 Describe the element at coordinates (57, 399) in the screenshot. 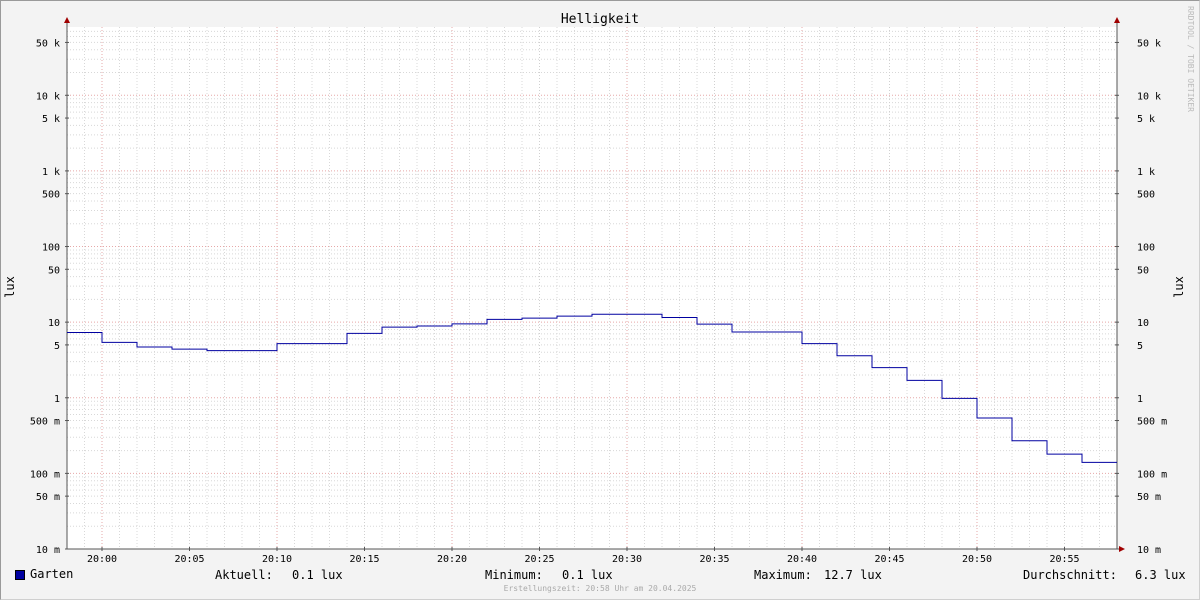

I see `y-tick-label-left: 1` at that location.